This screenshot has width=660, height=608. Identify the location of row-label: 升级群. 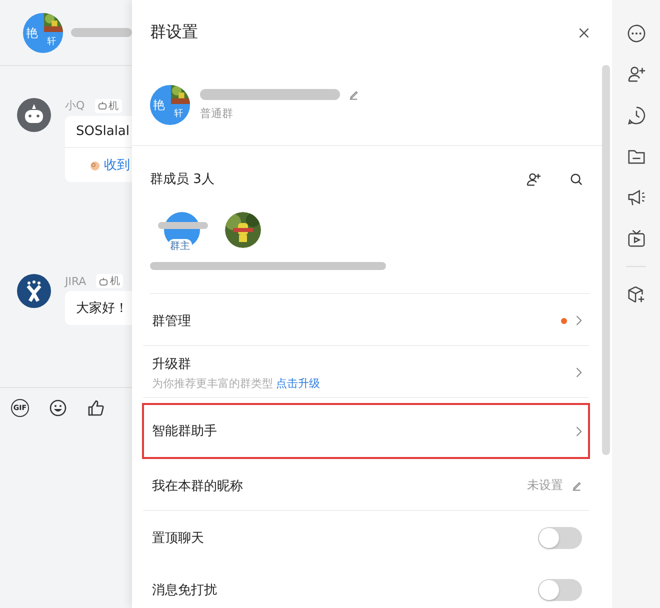
(172, 364).